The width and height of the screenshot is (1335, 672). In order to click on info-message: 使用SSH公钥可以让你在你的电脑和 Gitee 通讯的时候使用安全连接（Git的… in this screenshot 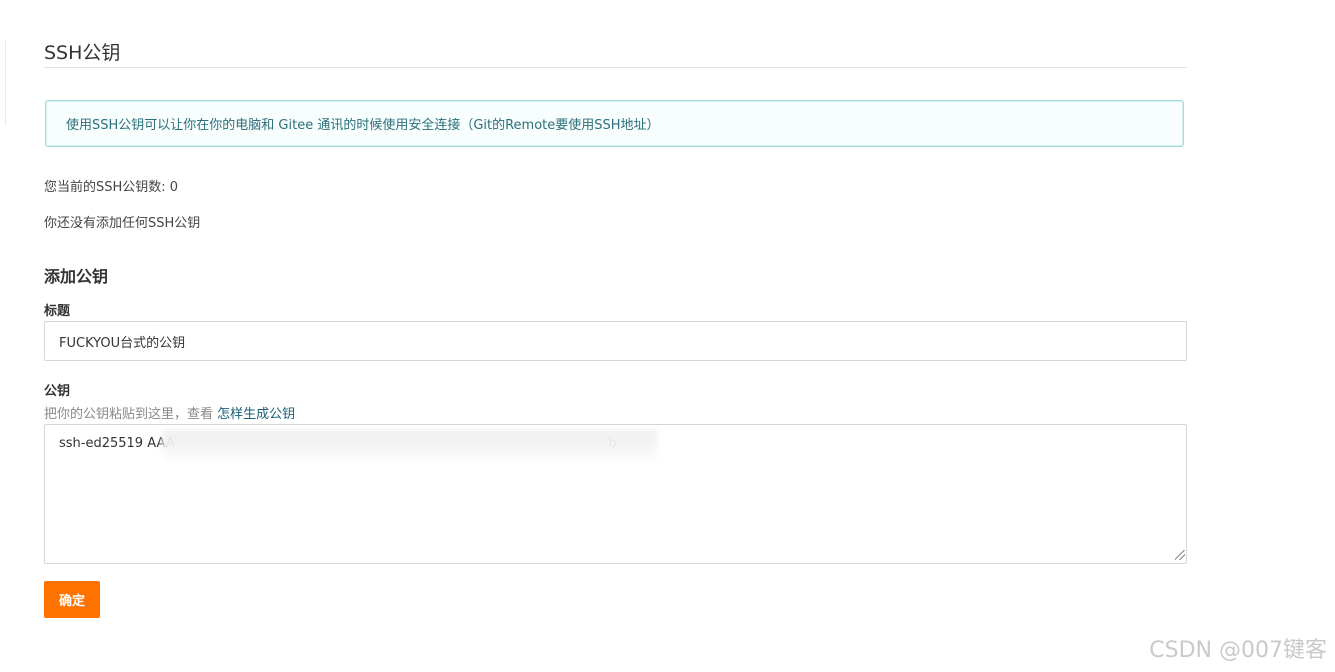, I will do `click(363, 125)`.